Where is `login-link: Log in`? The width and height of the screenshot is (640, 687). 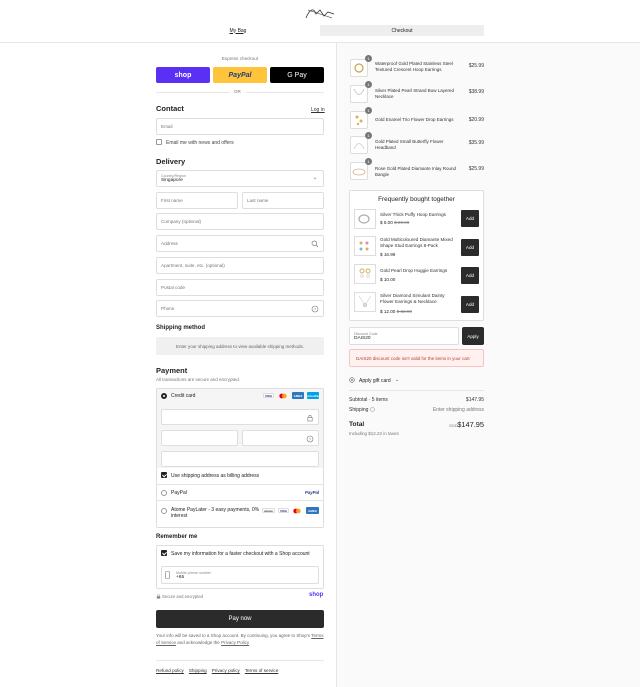 login-link: Log in is located at coordinates (318, 110).